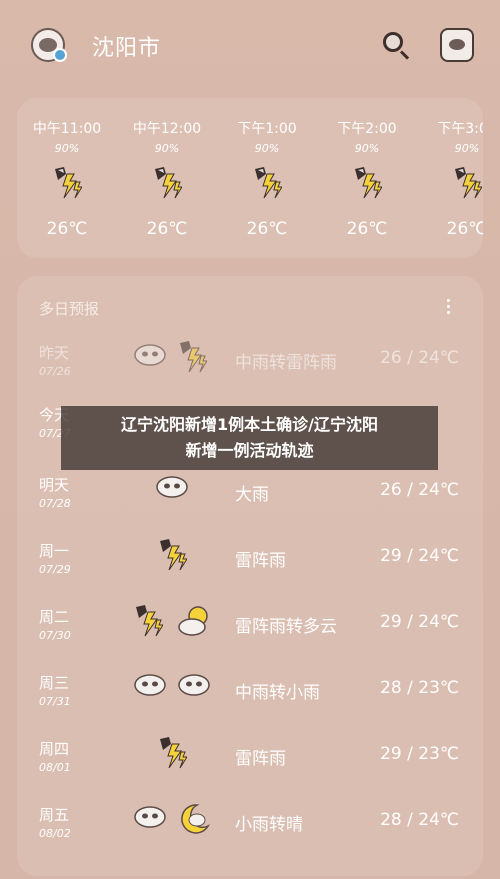 The image size is (500, 879). What do you see at coordinates (457, 45) in the screenshot?
I see `menu-icon` at bounding box center [457, 45].